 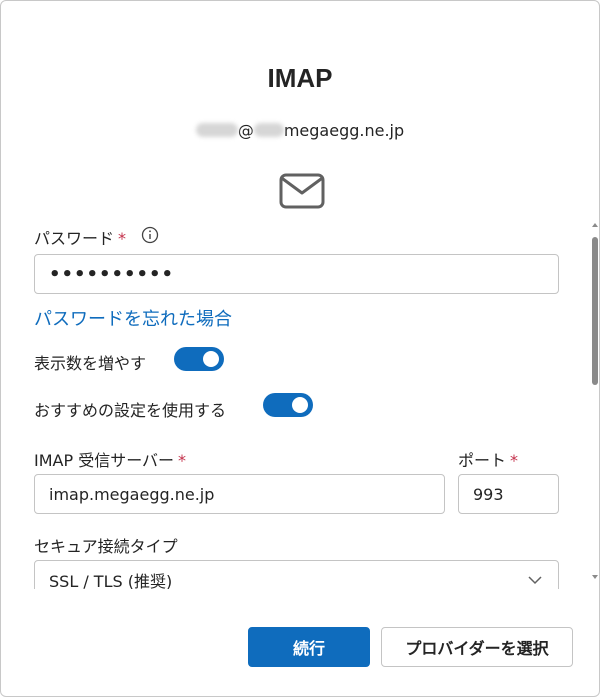 I want to click on port-required-mark: *, so click(x=514, y=460).